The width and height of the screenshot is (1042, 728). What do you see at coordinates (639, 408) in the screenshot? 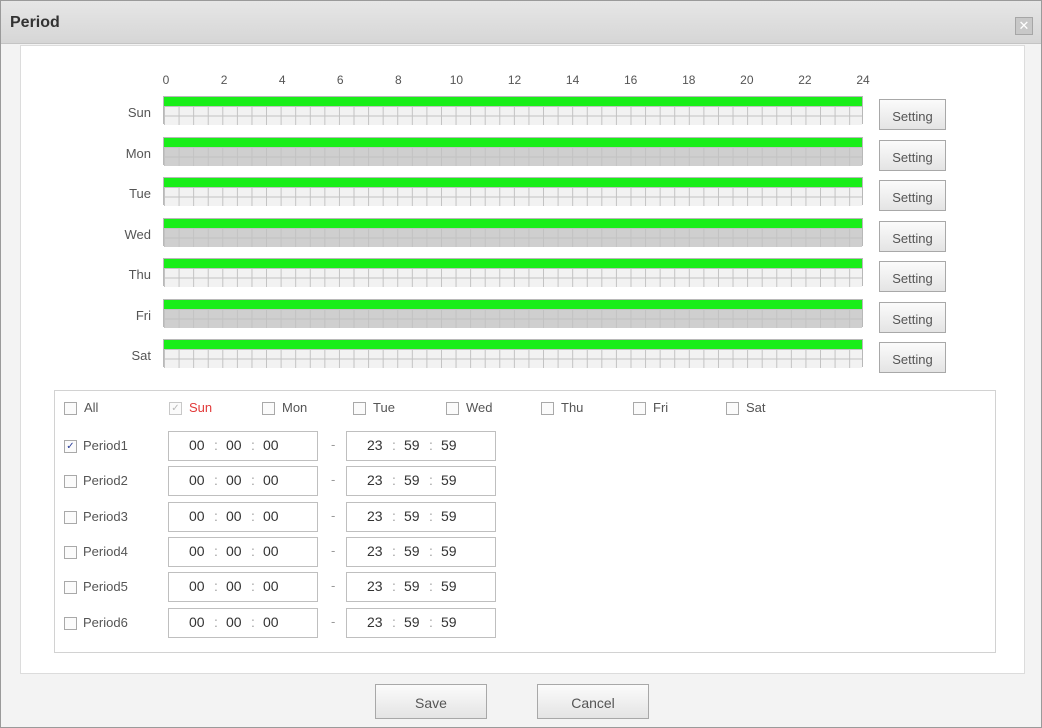
I see `checkbox-fri` at bounding box center [639, 408].